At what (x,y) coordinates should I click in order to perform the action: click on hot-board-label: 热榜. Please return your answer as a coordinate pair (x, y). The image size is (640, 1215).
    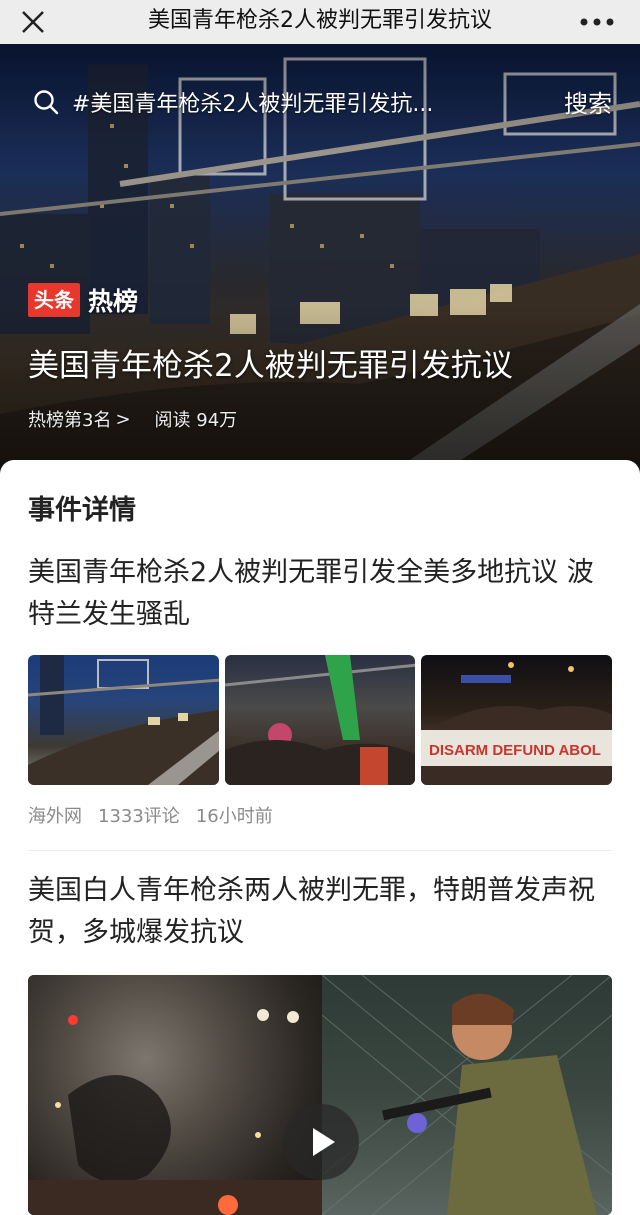
    Looking at the image, I should click on (113, 301).